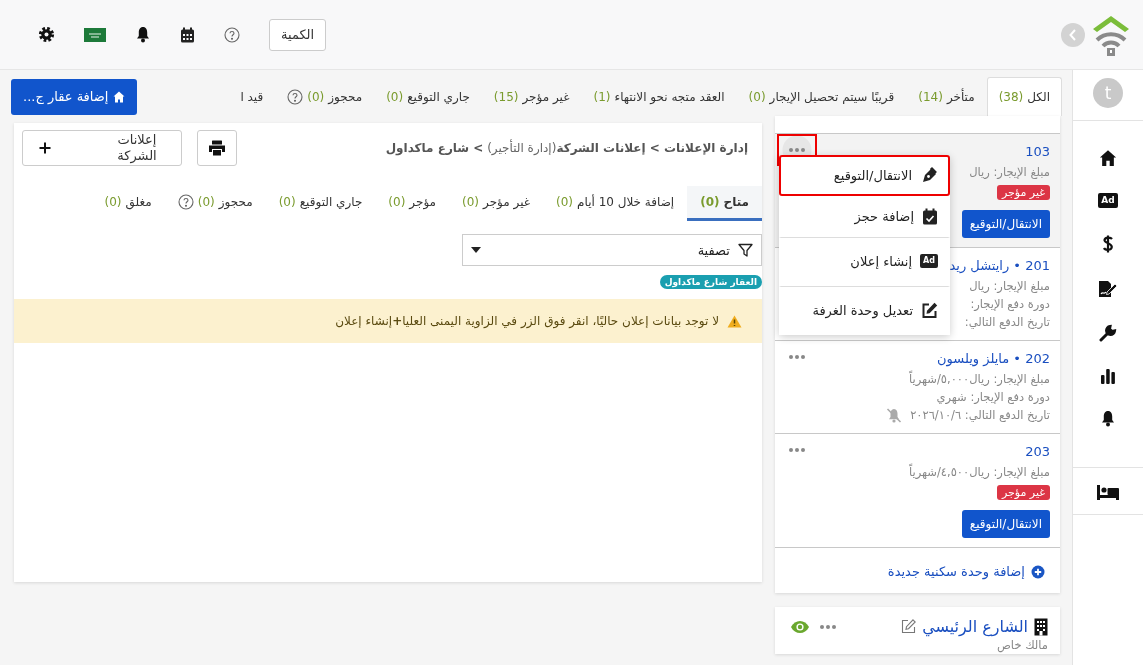 This screenshot has height=665, width=1143. I want to click on property-tag: العقار شارع ماكداول, so click(710, 282).